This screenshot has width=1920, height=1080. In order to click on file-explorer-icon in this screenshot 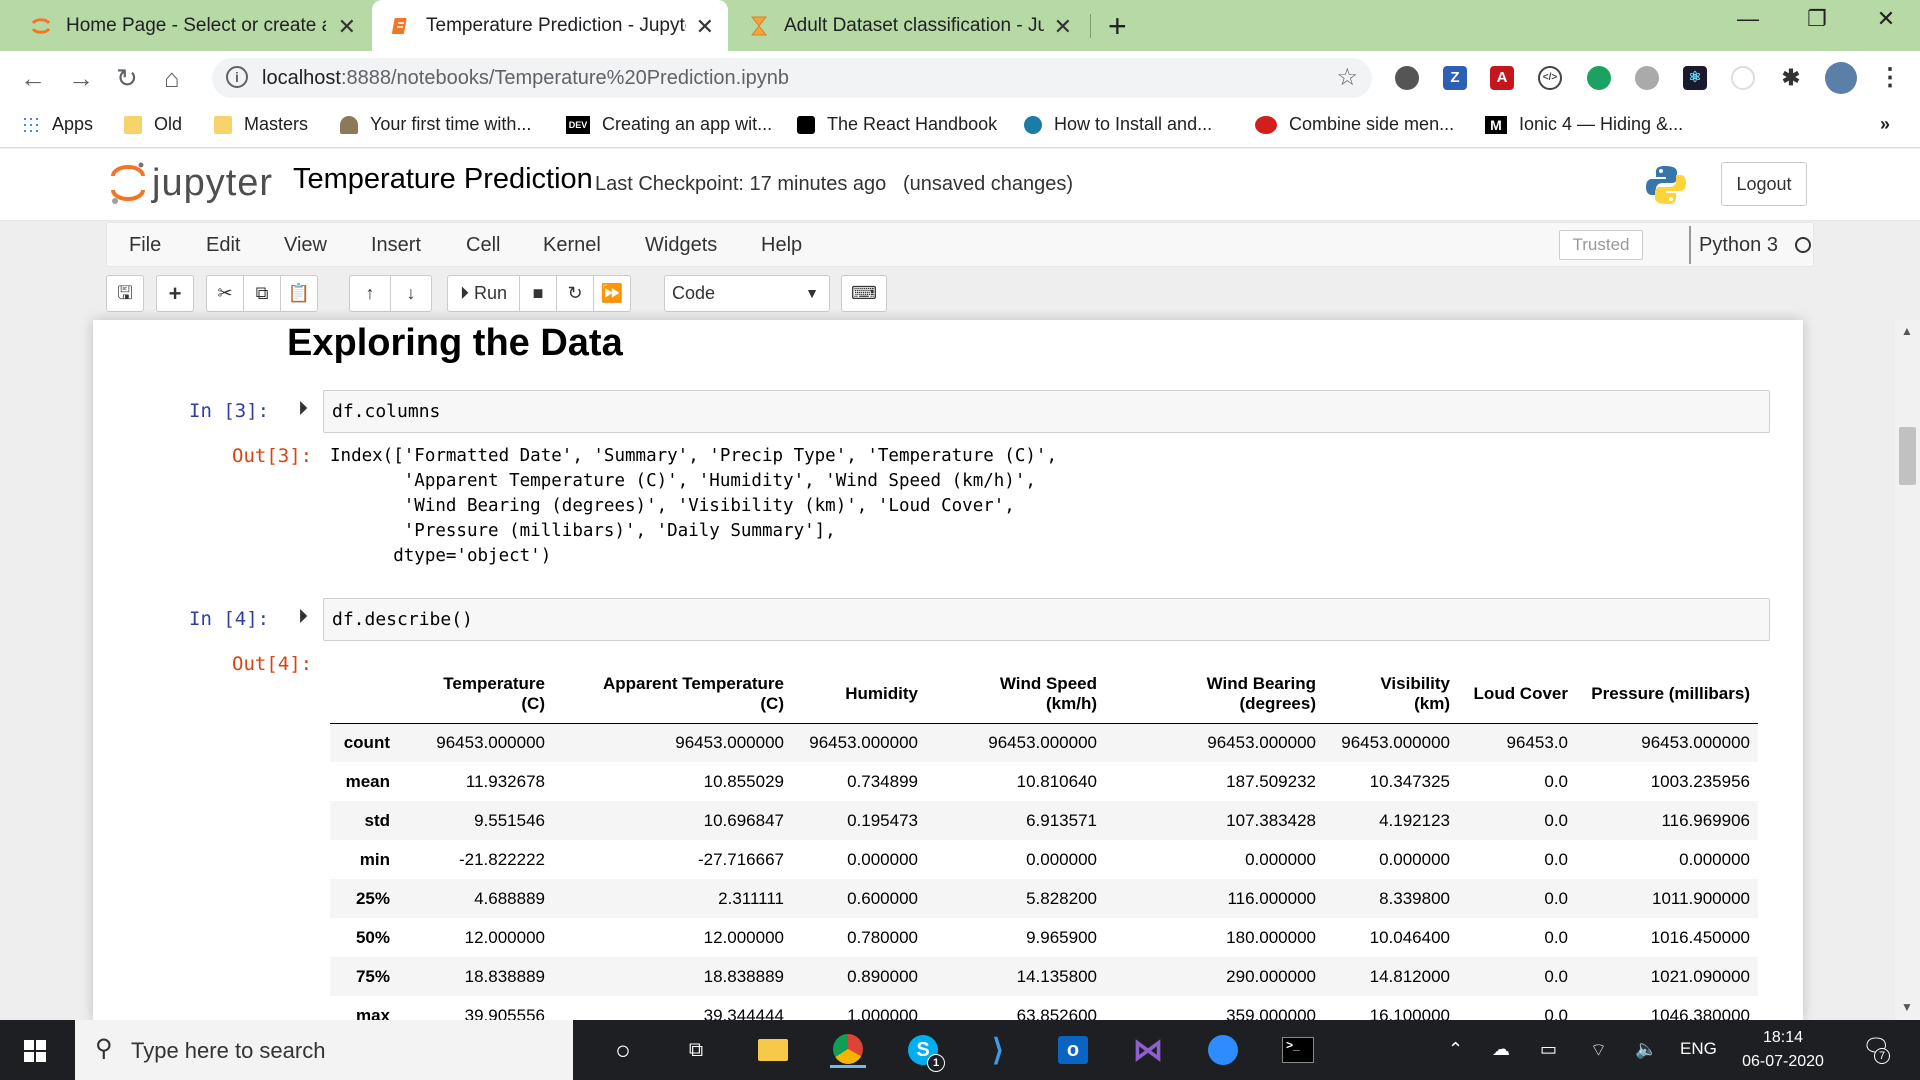, I will do `click(773, 1050)`.